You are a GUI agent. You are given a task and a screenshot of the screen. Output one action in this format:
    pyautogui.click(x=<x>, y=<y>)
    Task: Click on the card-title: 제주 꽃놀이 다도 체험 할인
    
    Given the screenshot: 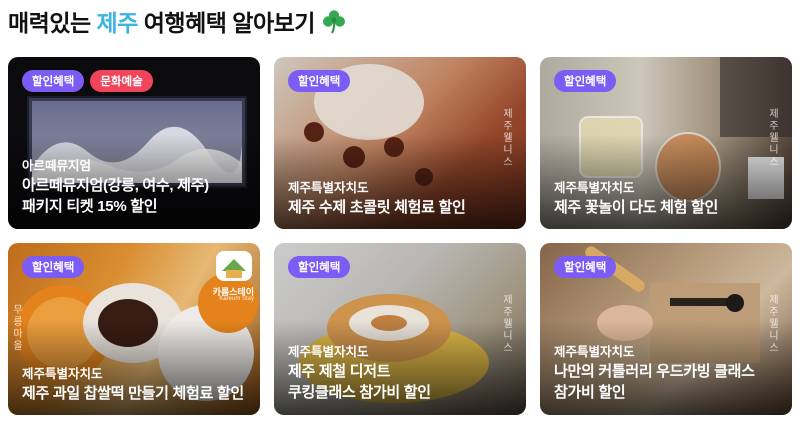 What is the action you would take?
    pyautogui.click(x=668, y=207)
    